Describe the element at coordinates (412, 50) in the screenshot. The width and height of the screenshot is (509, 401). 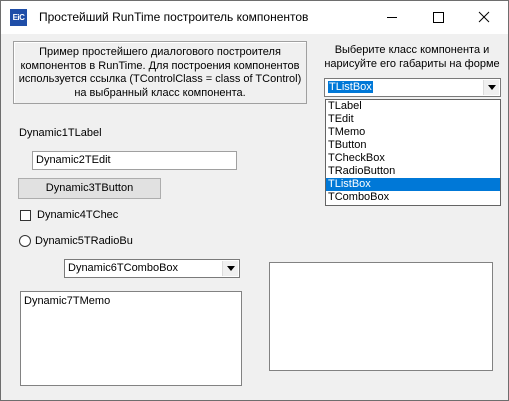
I see `class-chooser-label-line: Выберите класс компонента и` at that location.